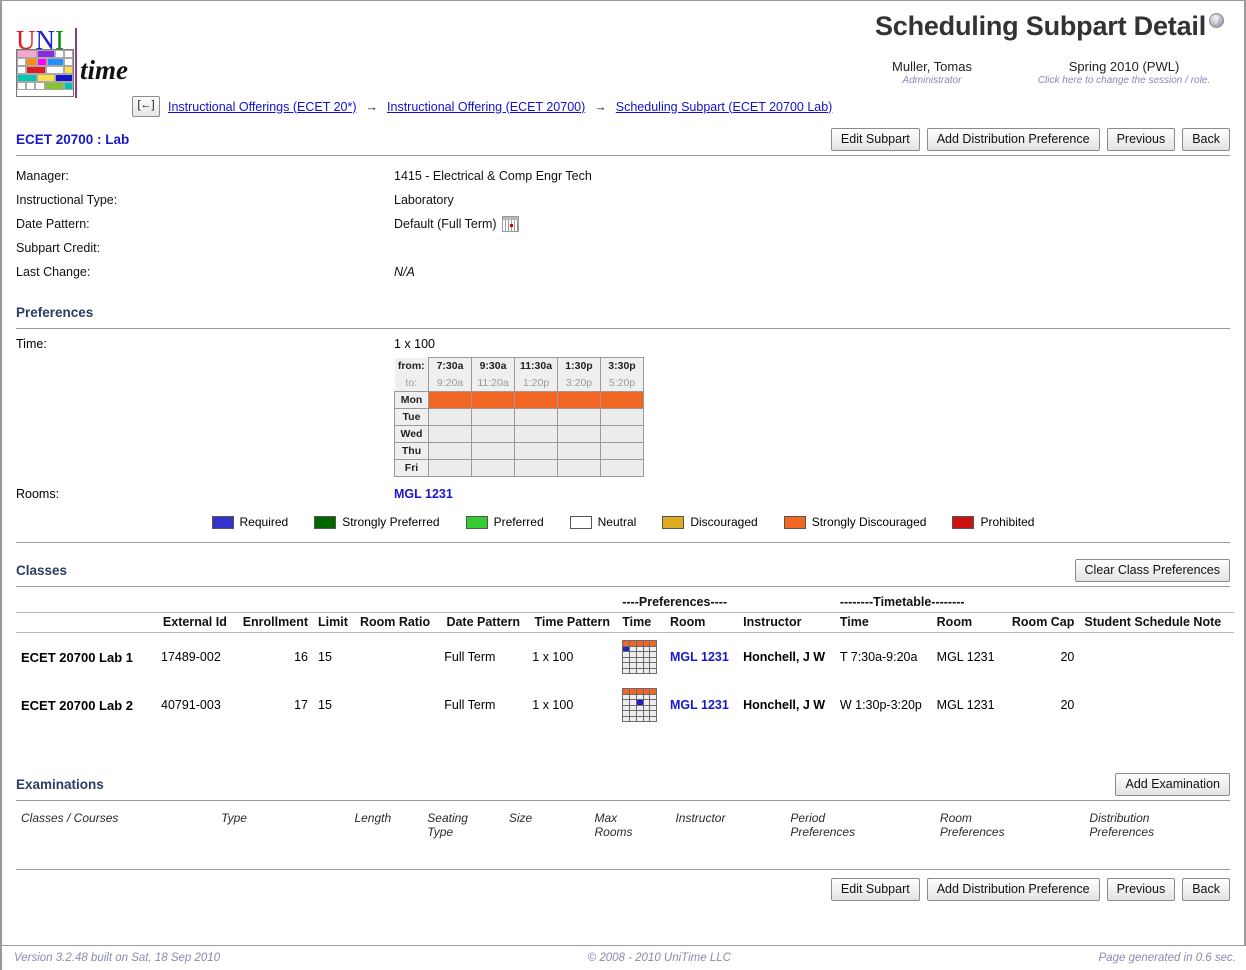 The width and height of the screenshot is (1246, 970). I want to click on clear-class-preferences-button: Clear Class Preferences, so click(1152, 570).